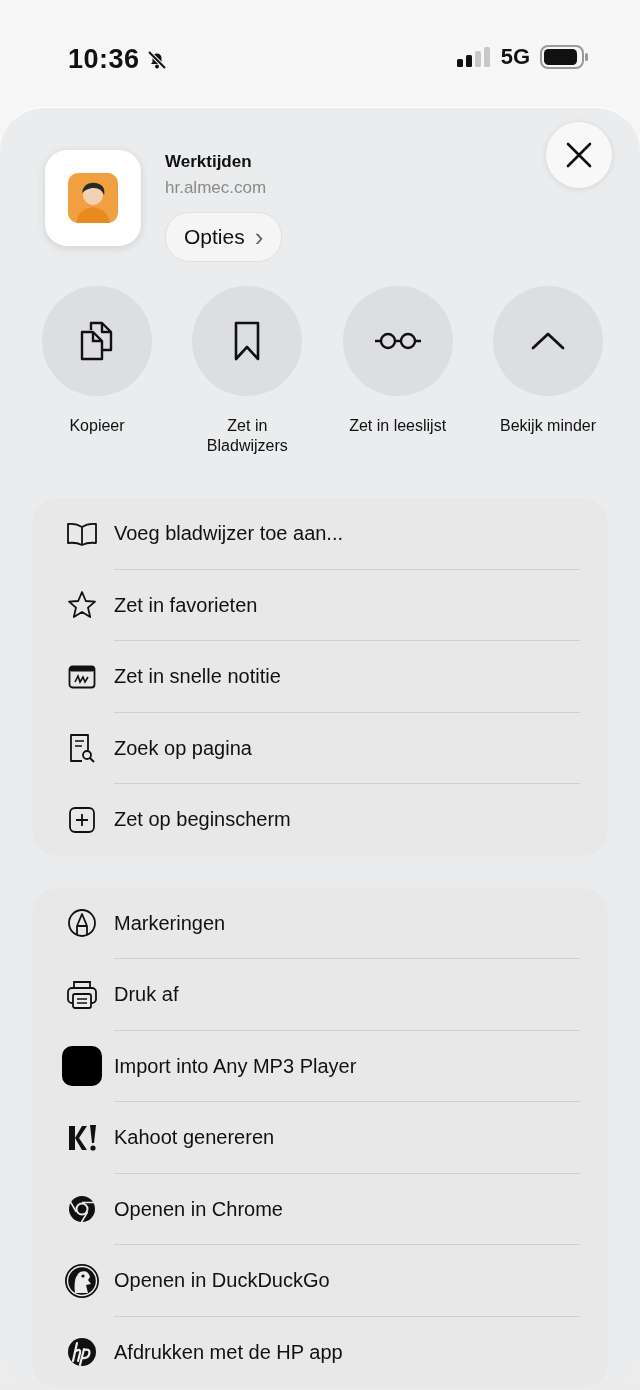 The height and width of the screenshot is (1390, 640). What do you see at coordinates (104, 59) in the screenshot?
I see `status-time: 10:36` at bounding box center [104, 59].